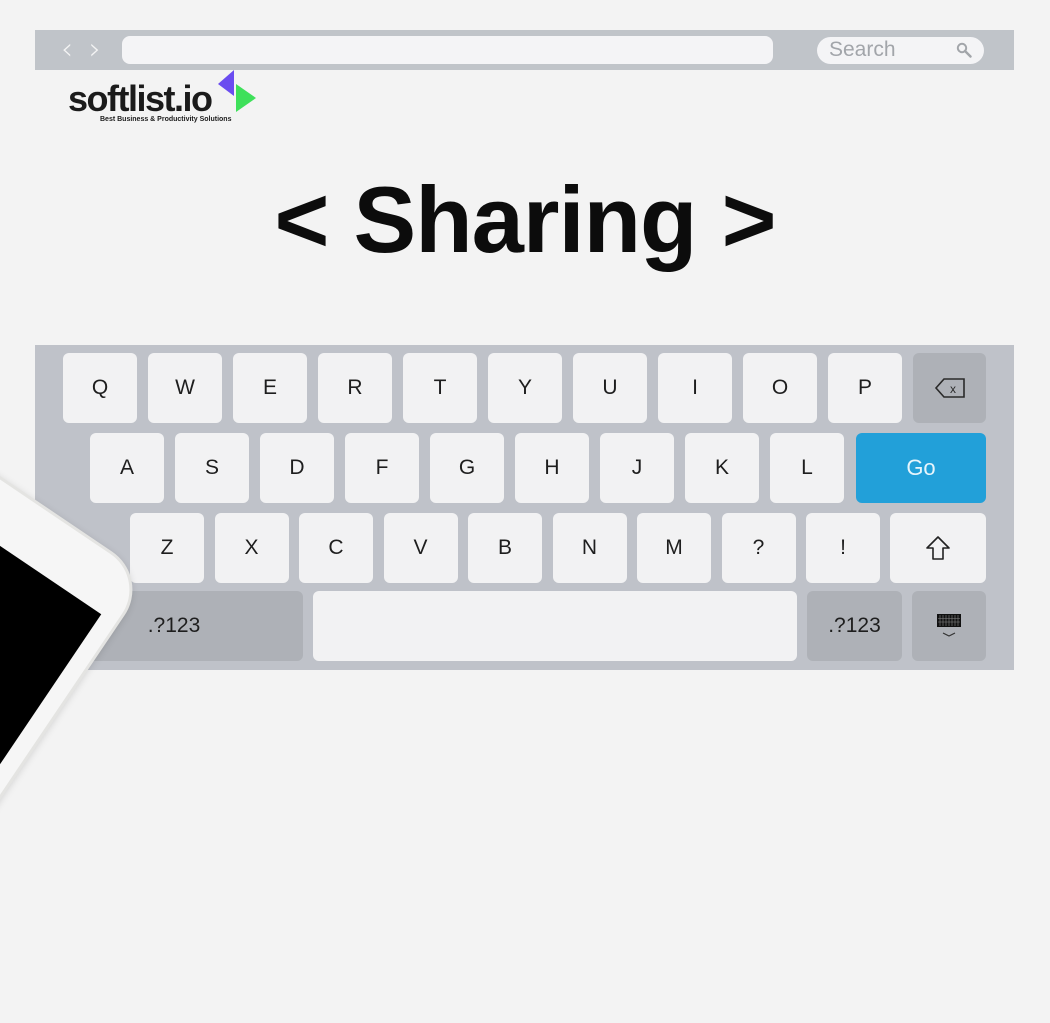 This screenshot has width=1050, height=1023. Describe the element at coordinates (953, 389) in the screenshot. I see `svg-text: x` at that location.